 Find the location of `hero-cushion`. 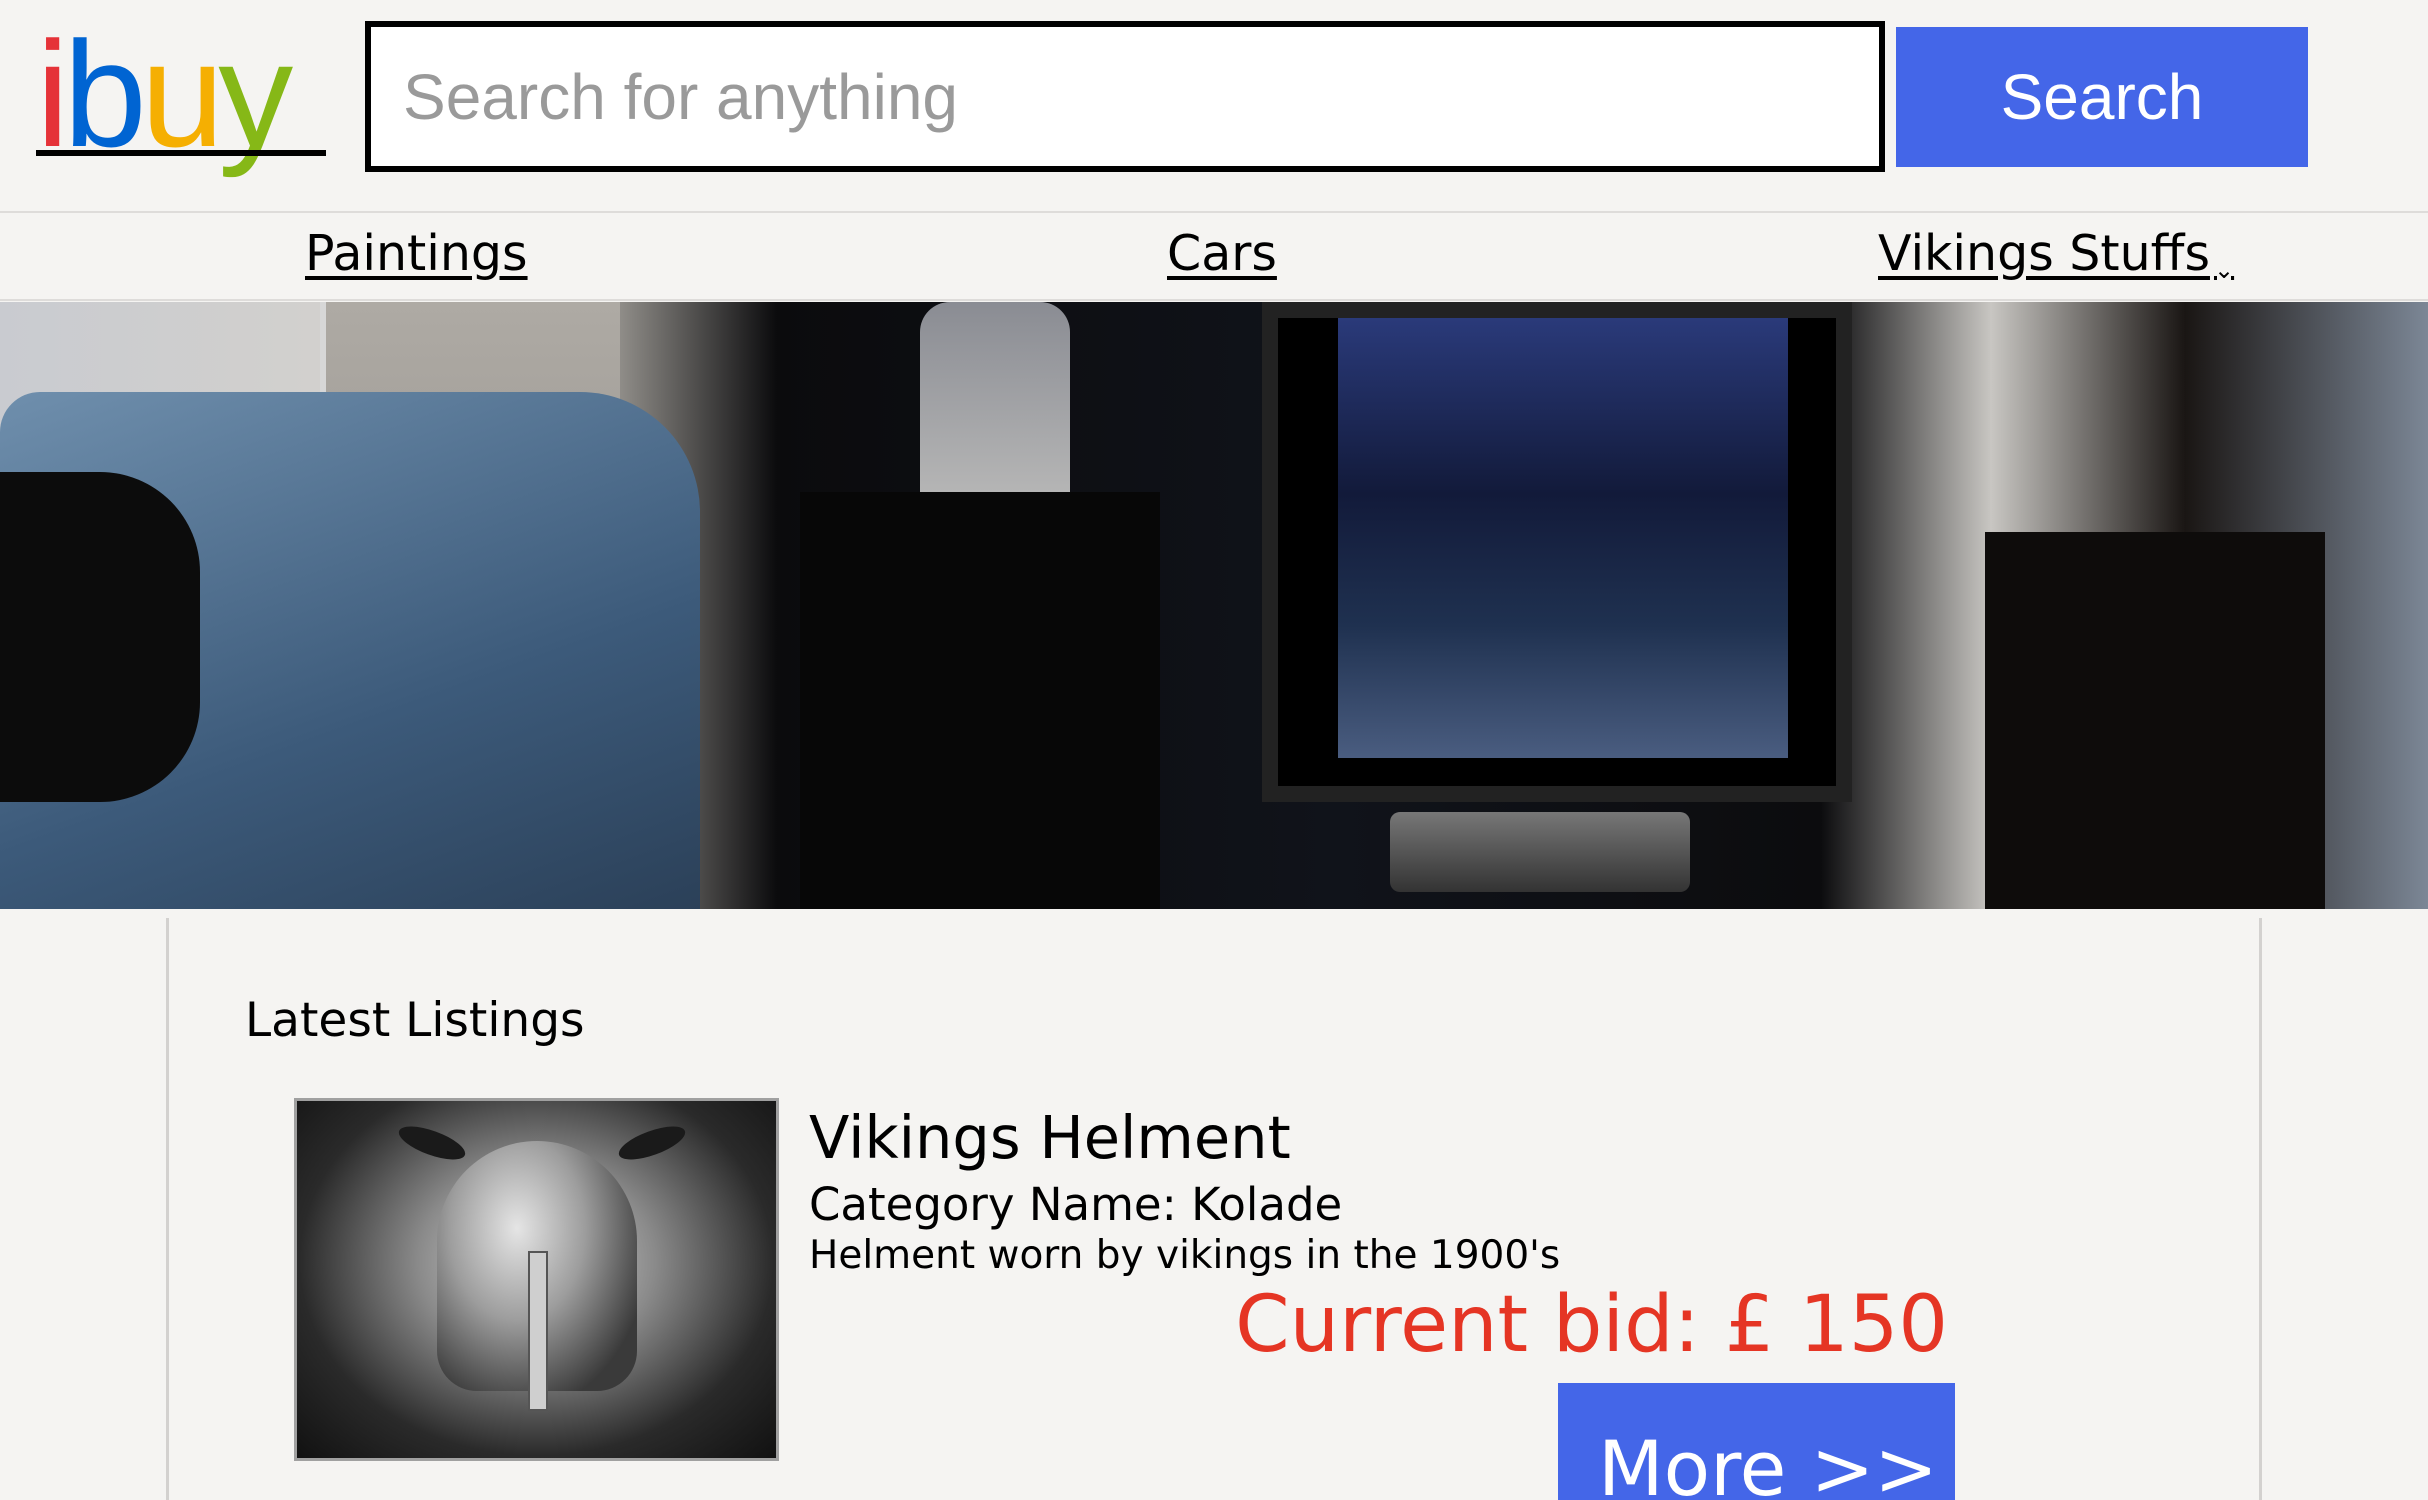

hero-cushion is located at coordinates (100, 637).